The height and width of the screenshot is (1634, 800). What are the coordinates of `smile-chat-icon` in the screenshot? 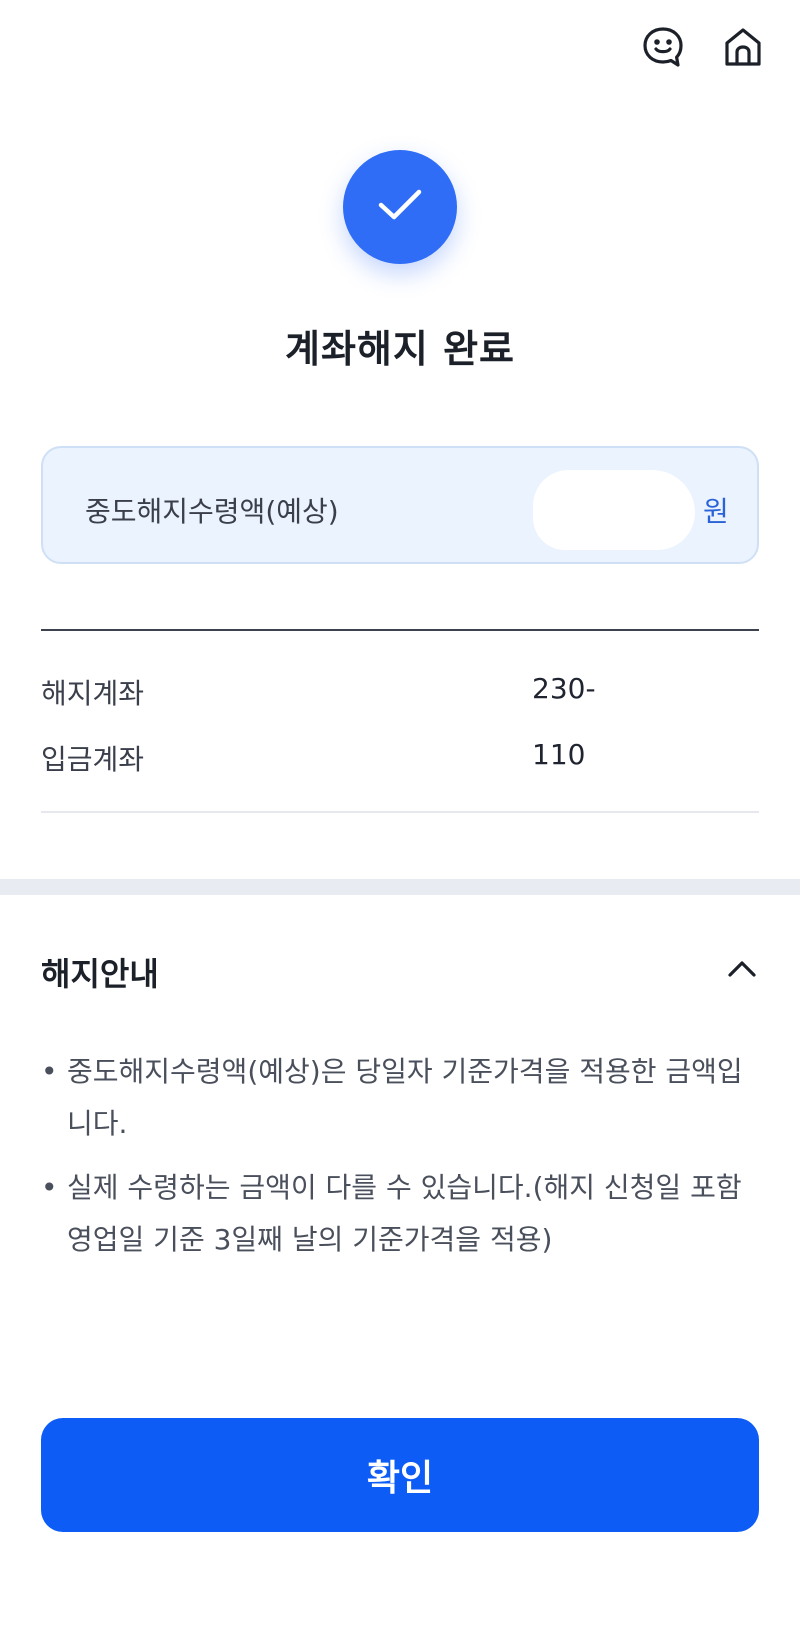 It's located at (663, 47).